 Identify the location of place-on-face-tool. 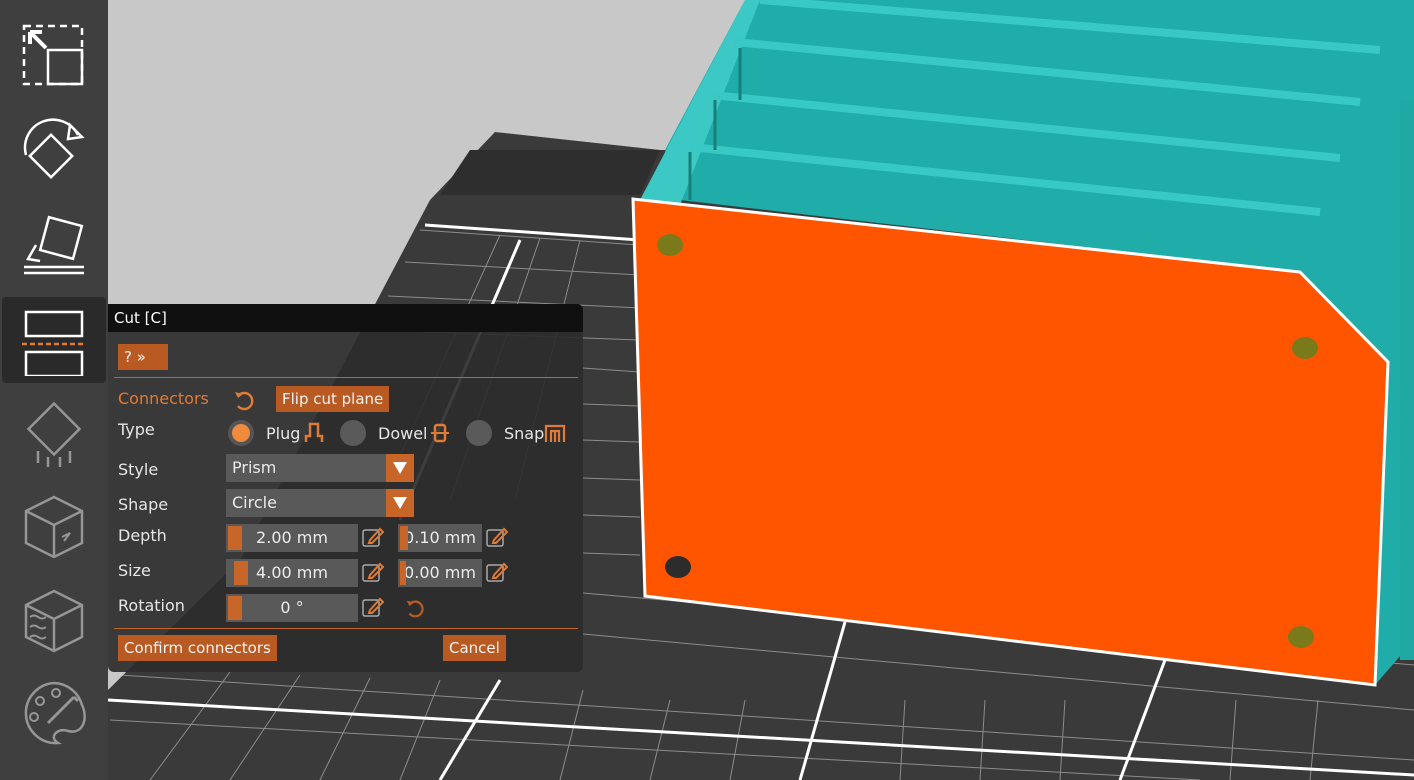
(54, 245).